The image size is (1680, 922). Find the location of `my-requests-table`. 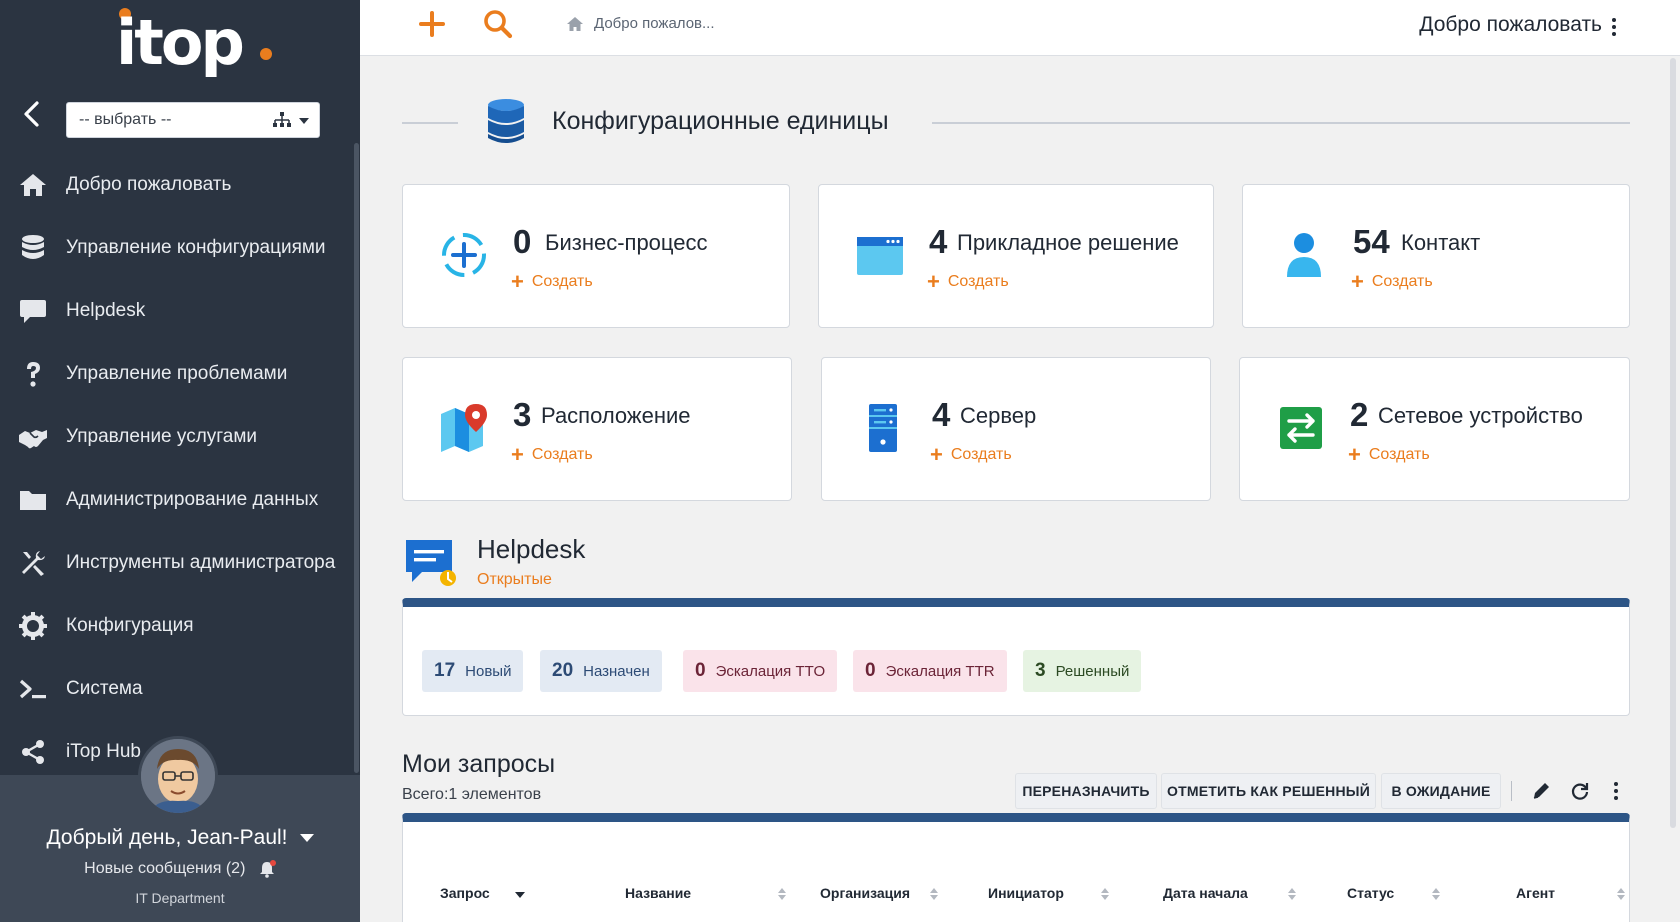

my-requests-table is located at coordinates (1016, 867).